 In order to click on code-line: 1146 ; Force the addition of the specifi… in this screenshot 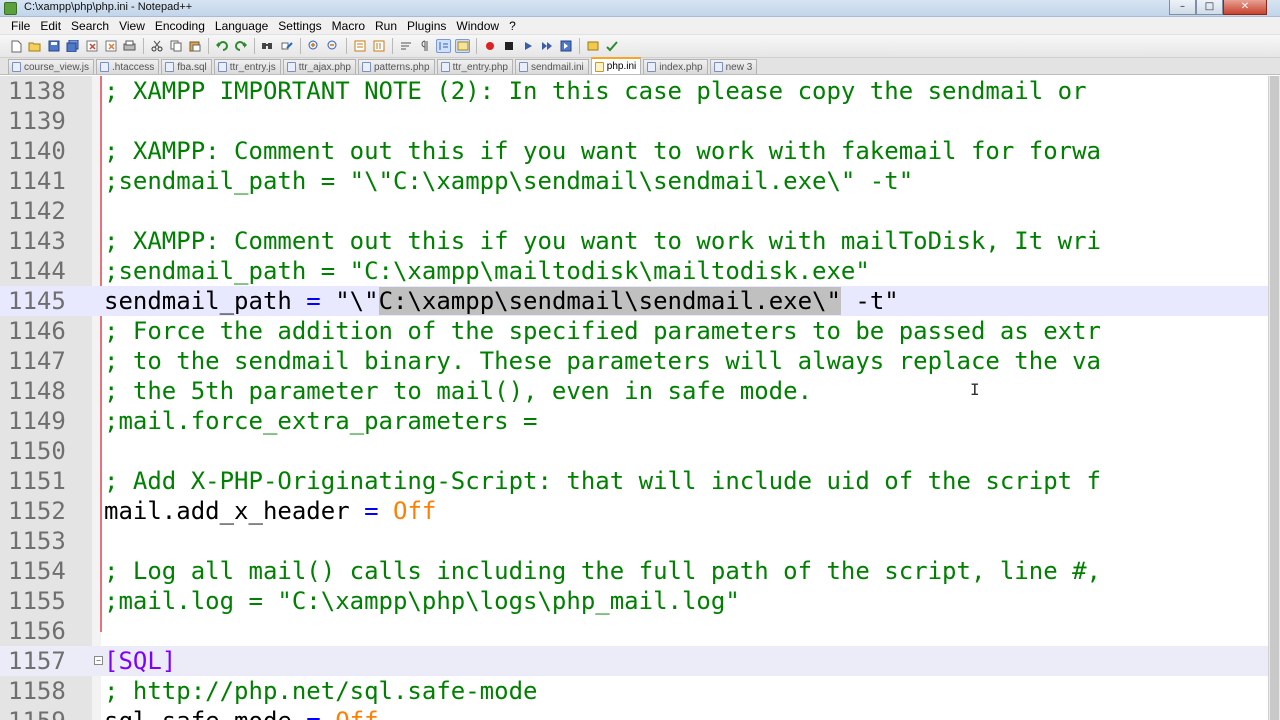, I will do `click(634, 331)`.